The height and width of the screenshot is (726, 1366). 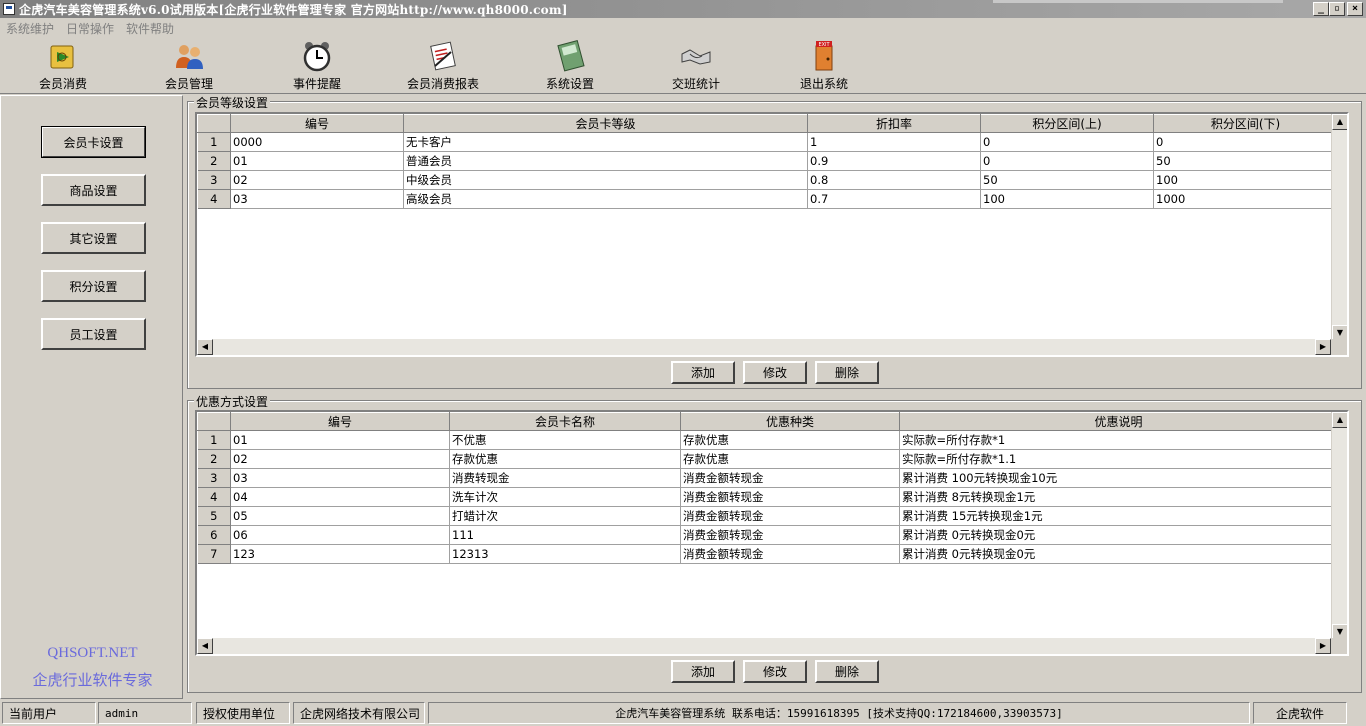 I want to click on table-cell: 实际款=所付存款*1.1, so click(x=1118, y=459).